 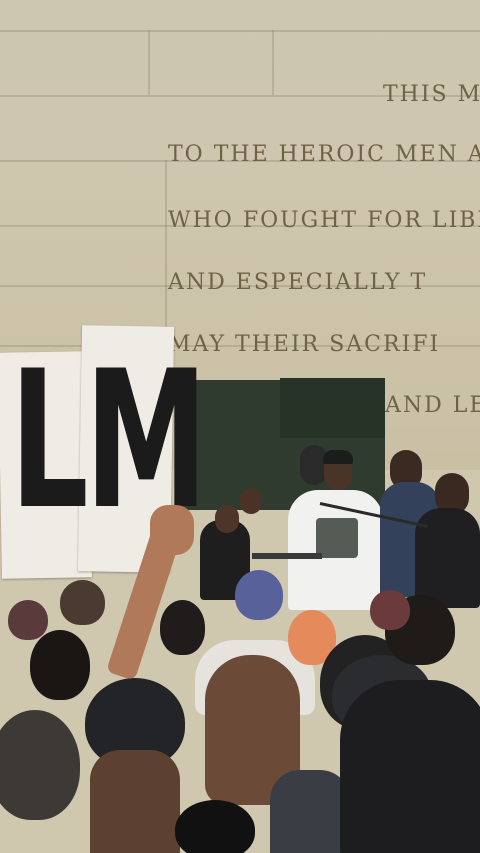 I want to click on lectern, so click(x=287, y=556).